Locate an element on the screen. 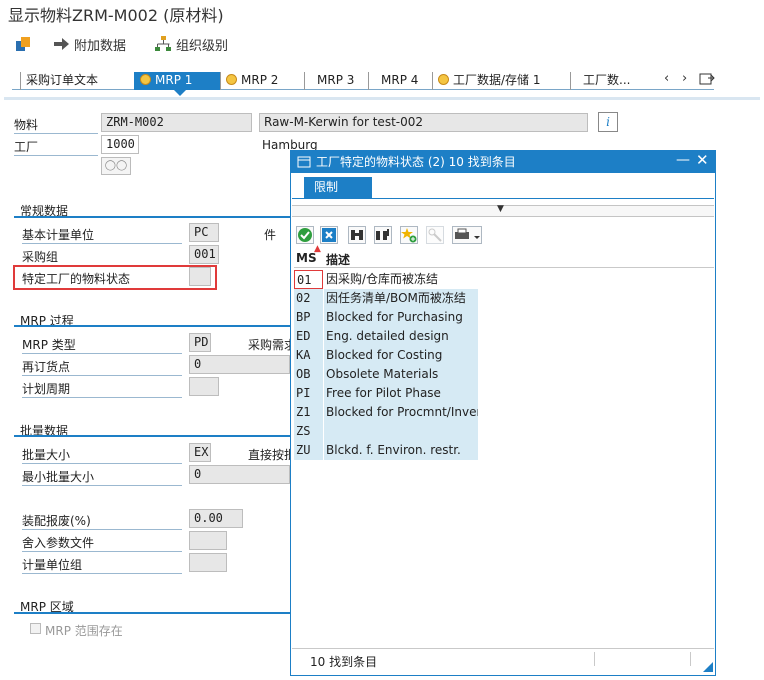  plant-material-status-field is located at coordinates (200, 276).